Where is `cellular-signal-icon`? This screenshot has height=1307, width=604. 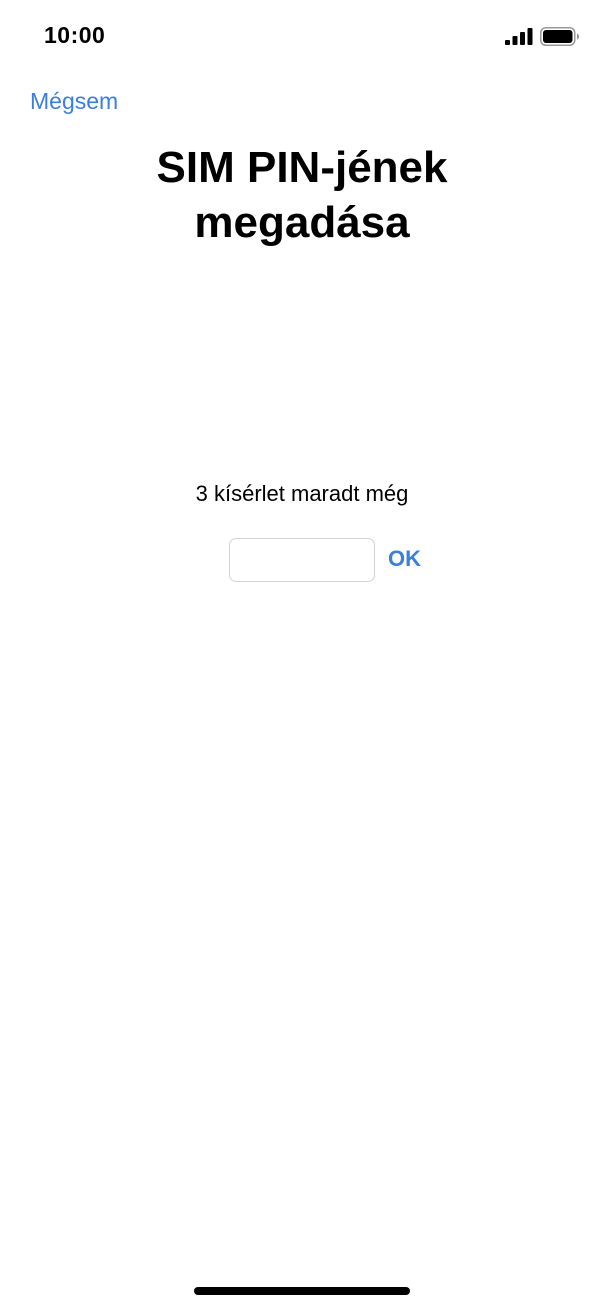 cellular-signal-icon is located at coordinates (519, 36).